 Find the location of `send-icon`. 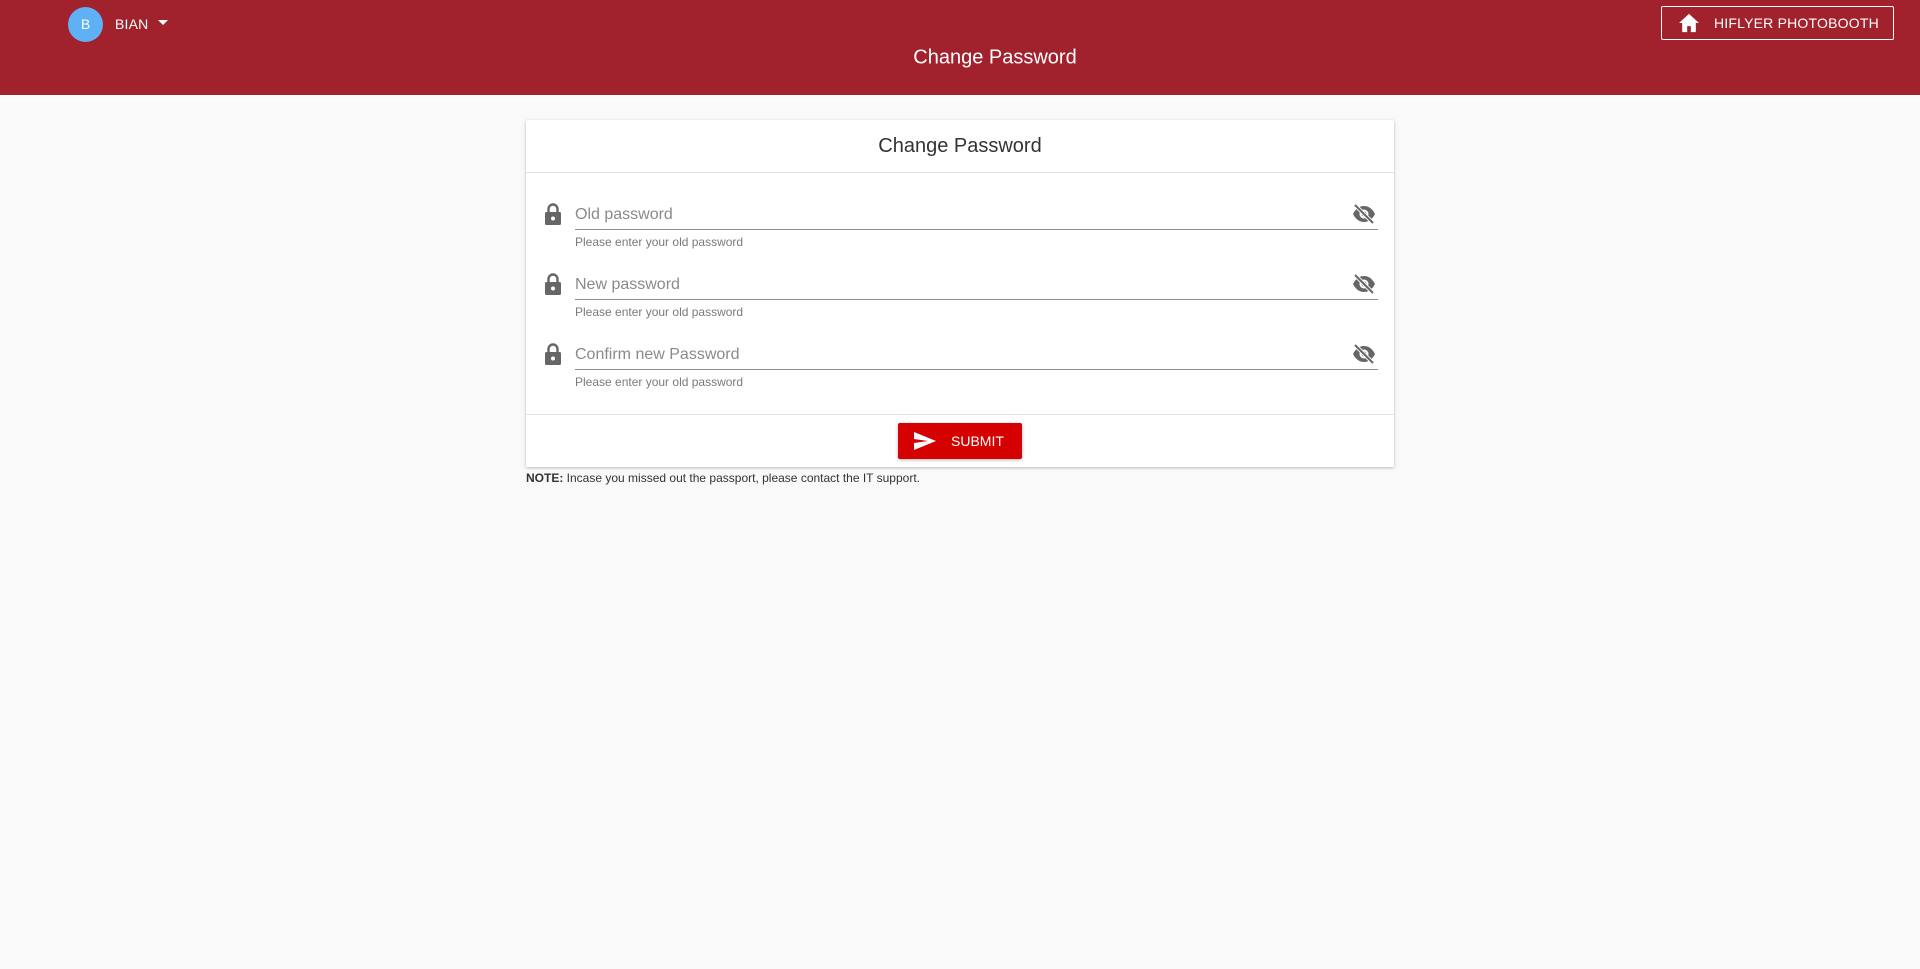

send-icon is located at coordinates (925, 441).